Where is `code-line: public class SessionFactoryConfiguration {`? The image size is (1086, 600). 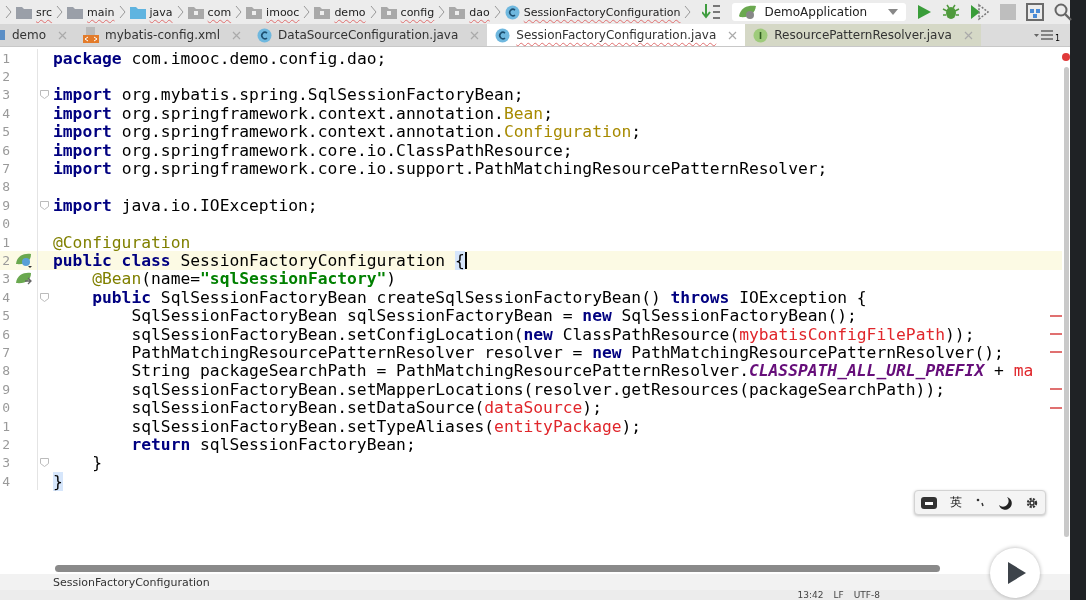
code-line: public class SessionFactoryConfiguration { is located at coordinates (260, 260).